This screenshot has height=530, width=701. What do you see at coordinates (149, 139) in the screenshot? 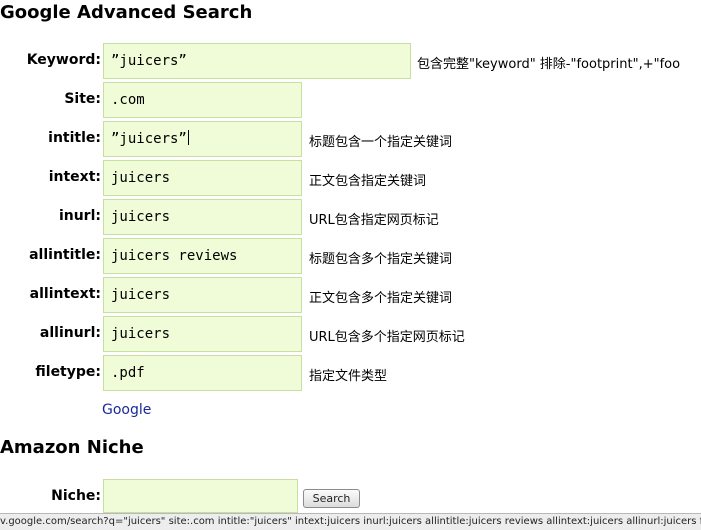
I see `intitle-value: ”juicers”` at bounding box center [149, 139].